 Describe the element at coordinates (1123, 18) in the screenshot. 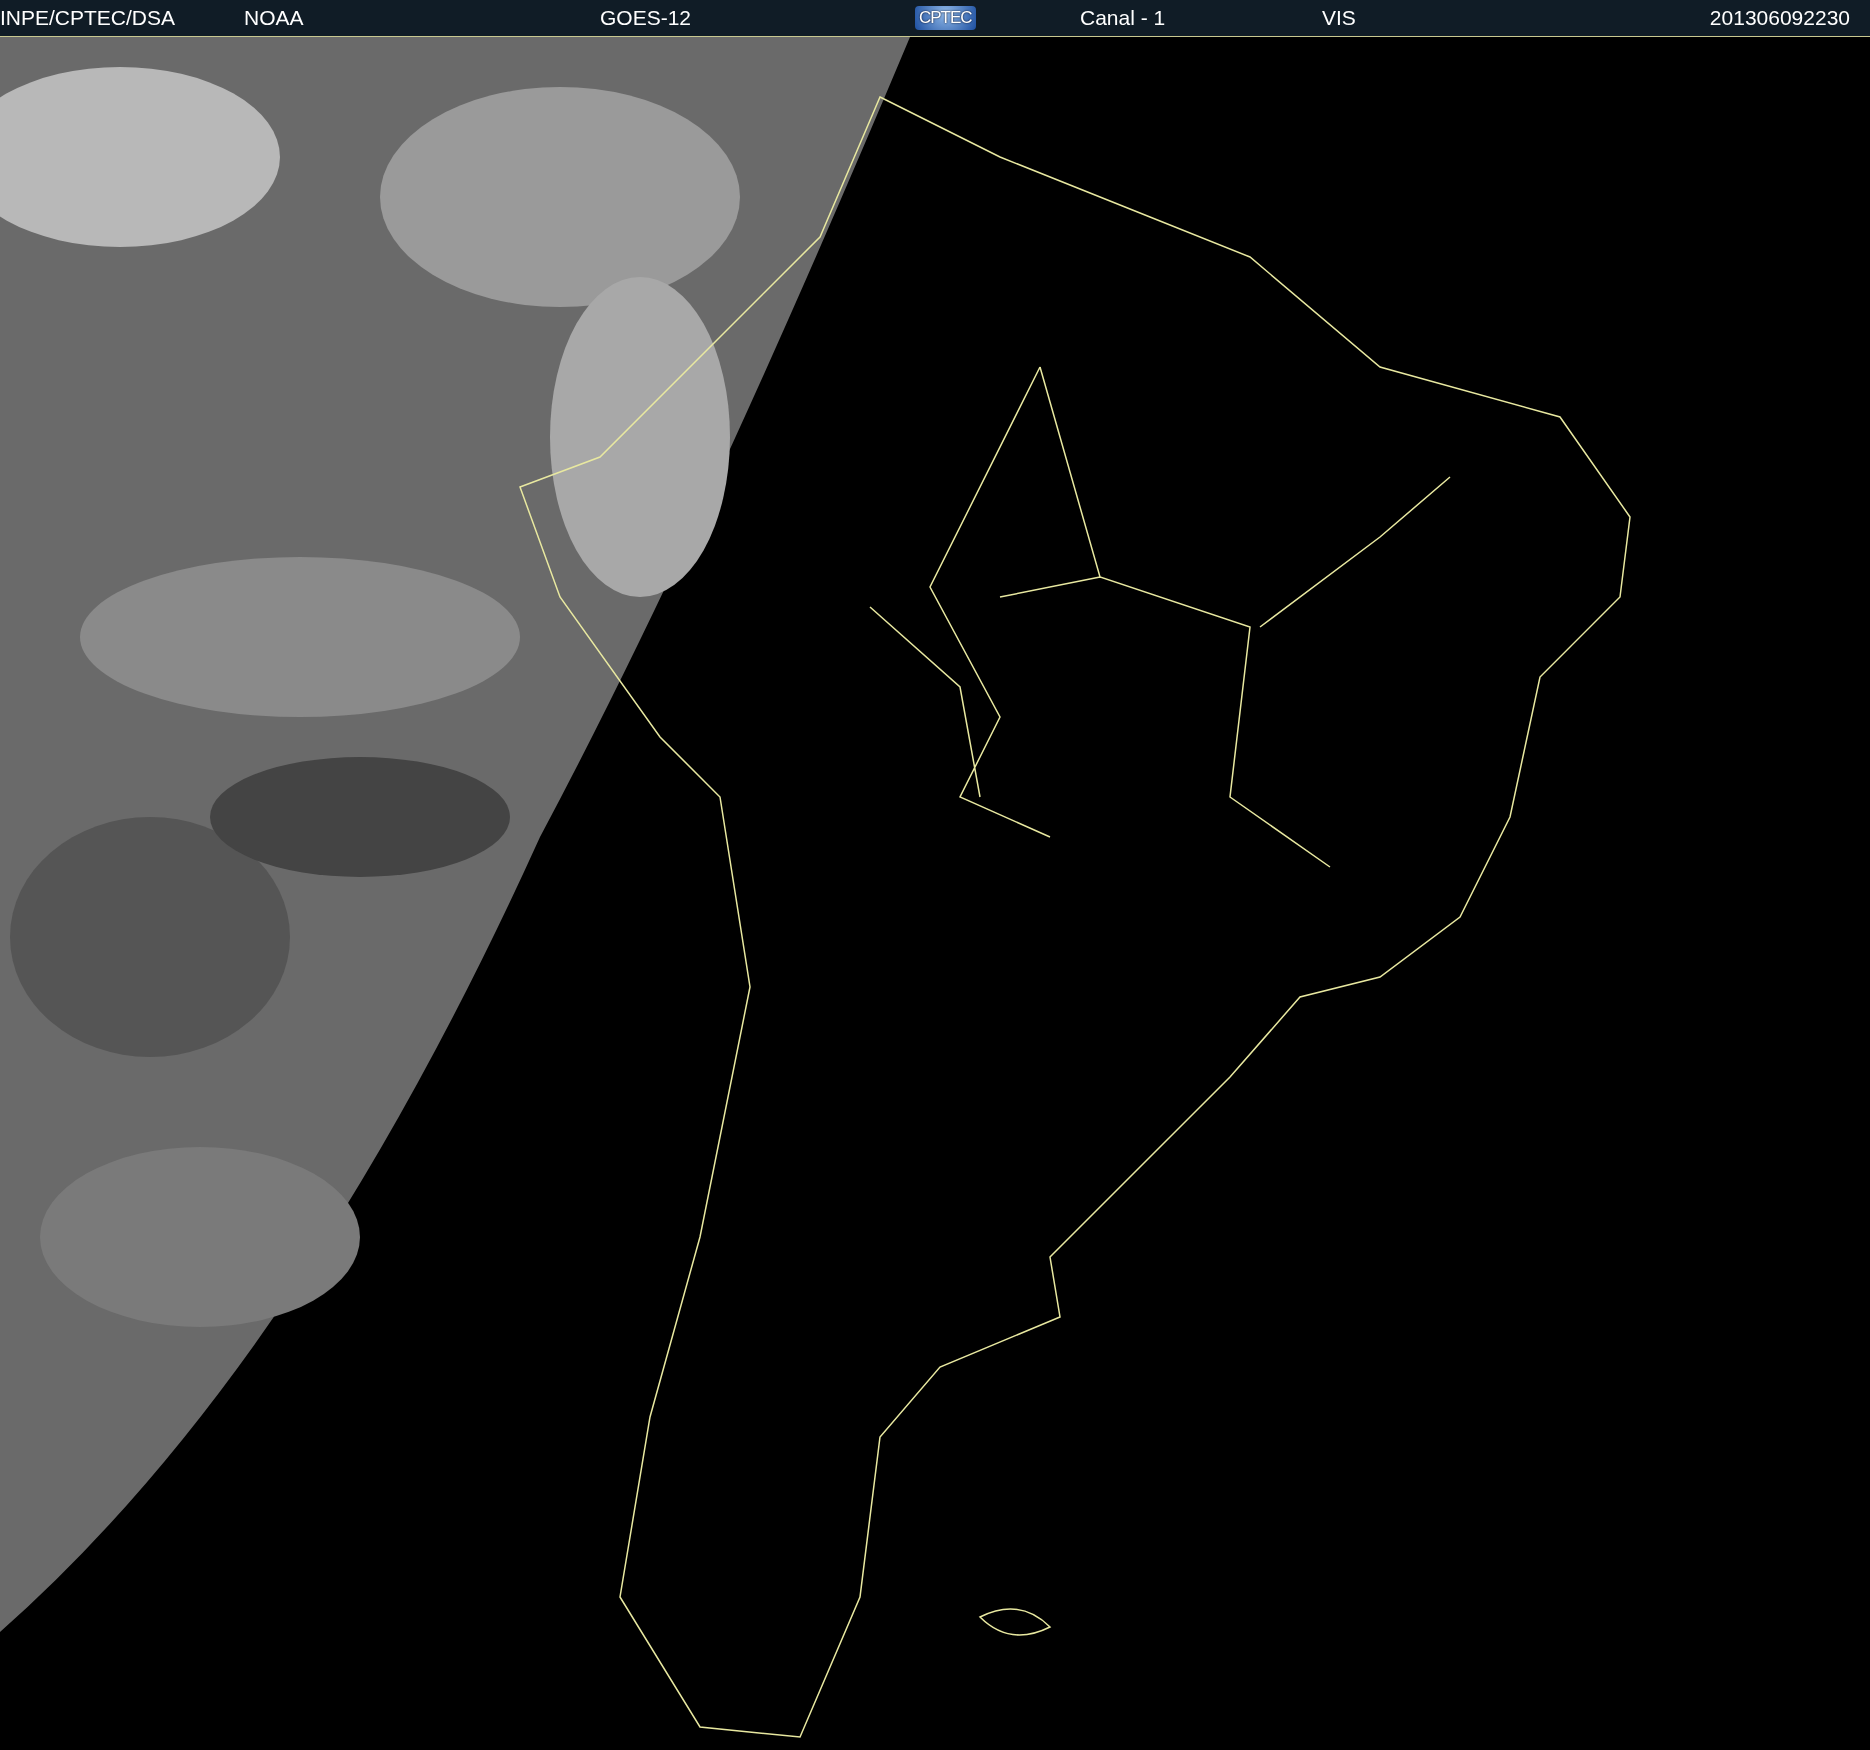

I see `header-label: Canal - 1` at that location.